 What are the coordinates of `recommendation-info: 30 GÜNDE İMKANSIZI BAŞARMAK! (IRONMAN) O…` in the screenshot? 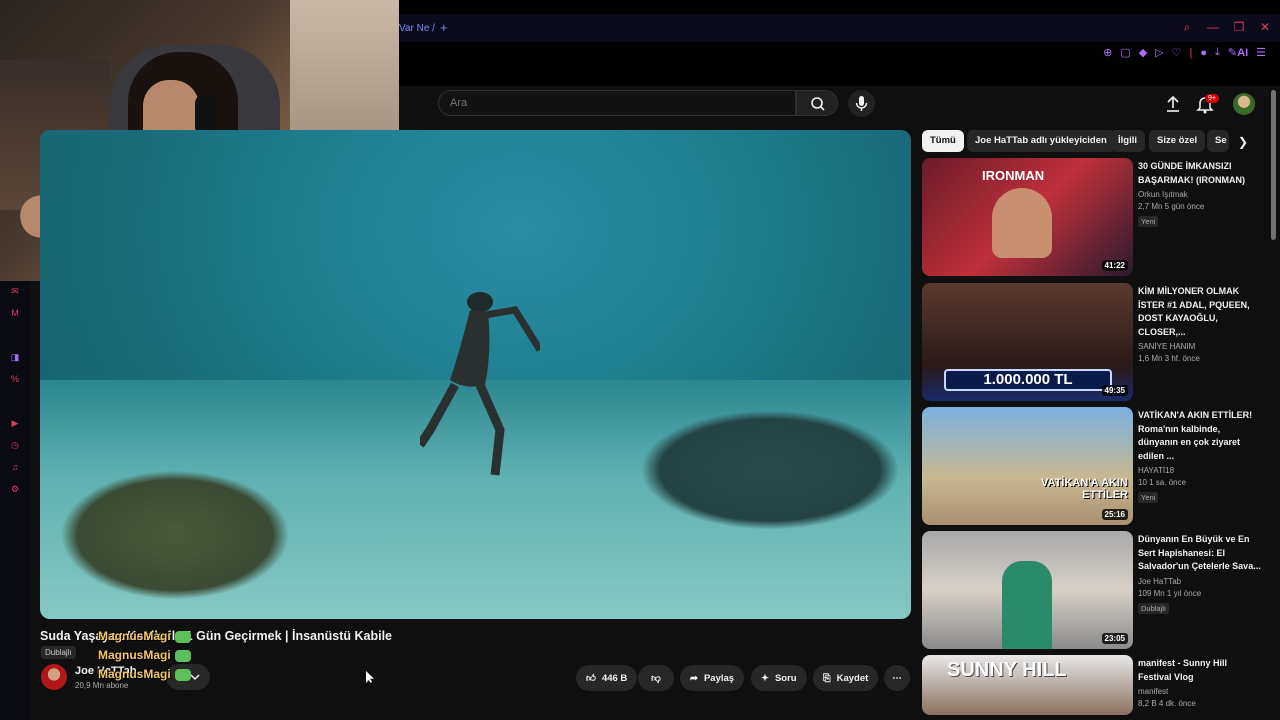 It's located at (1200, 194).